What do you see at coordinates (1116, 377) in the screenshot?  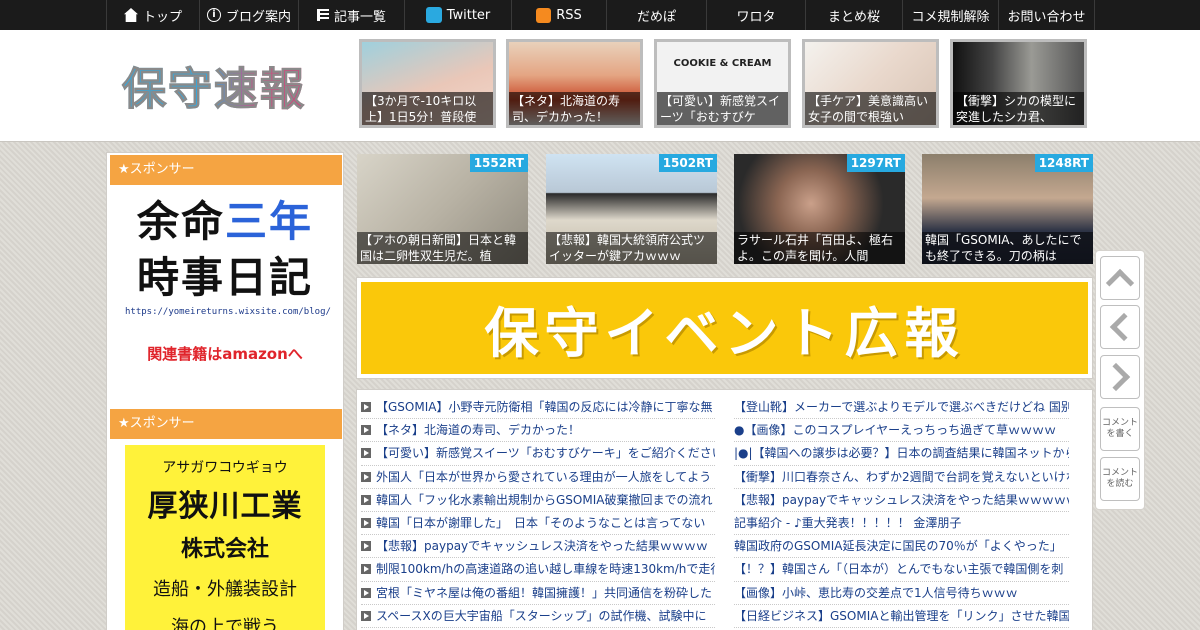 I see `chevron-right-icon` at bounding box center [1116, 377].